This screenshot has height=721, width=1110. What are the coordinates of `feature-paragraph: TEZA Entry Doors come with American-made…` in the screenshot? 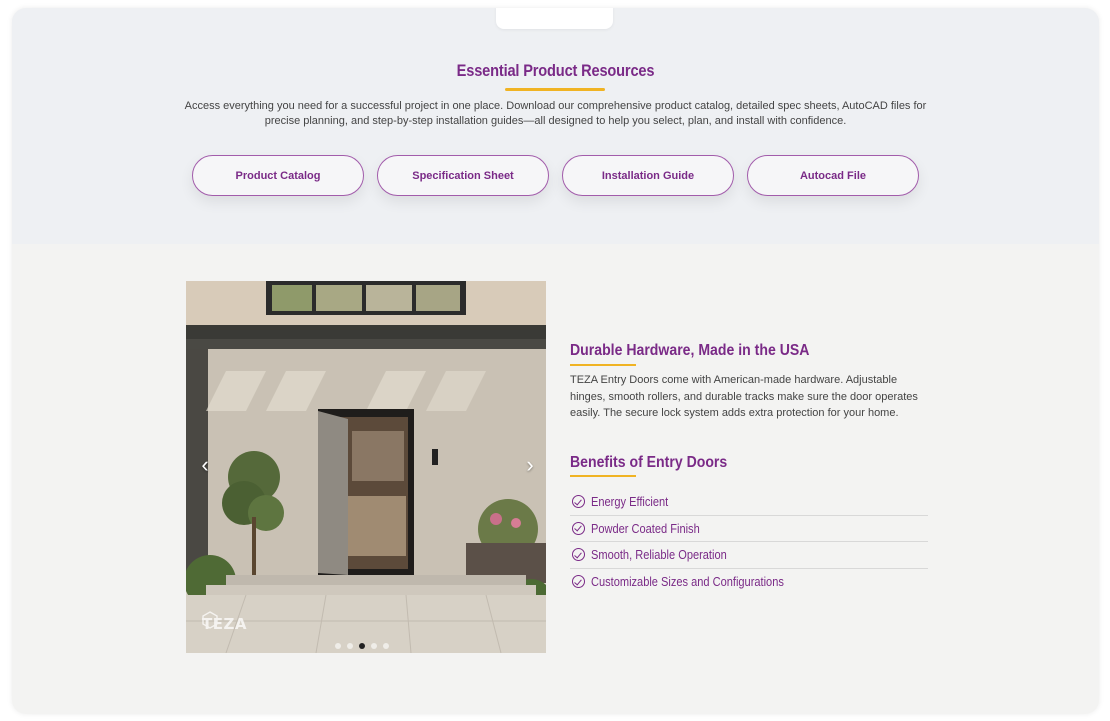 It's located at (744, 396).